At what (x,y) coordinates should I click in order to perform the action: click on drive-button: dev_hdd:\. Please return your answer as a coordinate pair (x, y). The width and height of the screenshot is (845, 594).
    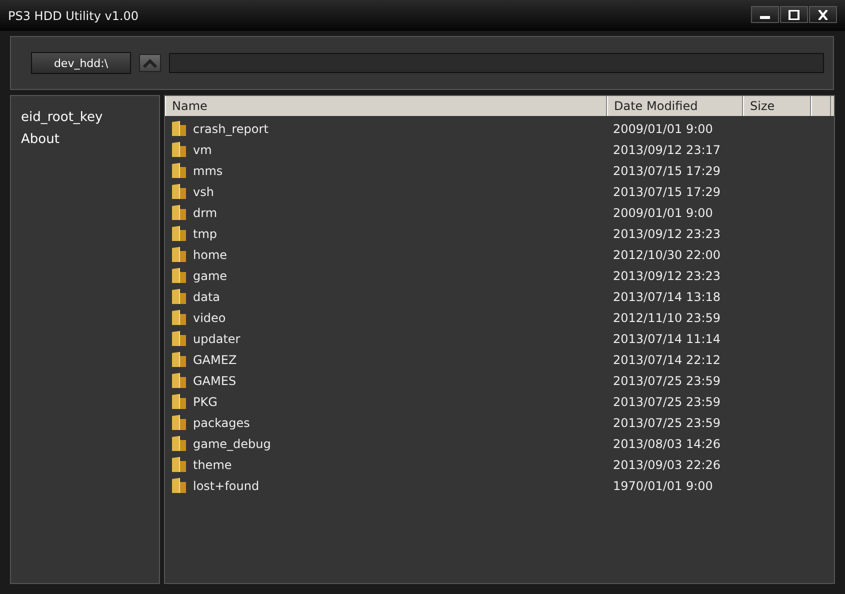
    Looking at the image, I should click on (81, 63).